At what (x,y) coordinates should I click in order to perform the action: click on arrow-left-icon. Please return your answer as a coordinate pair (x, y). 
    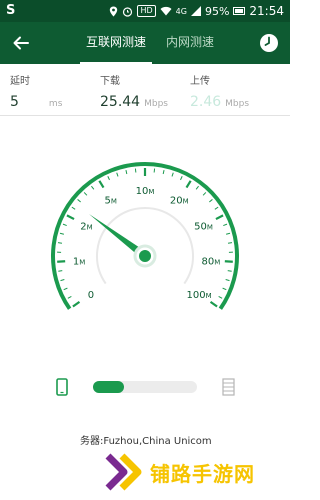
    Looking at the image, I should click on (21, 43).